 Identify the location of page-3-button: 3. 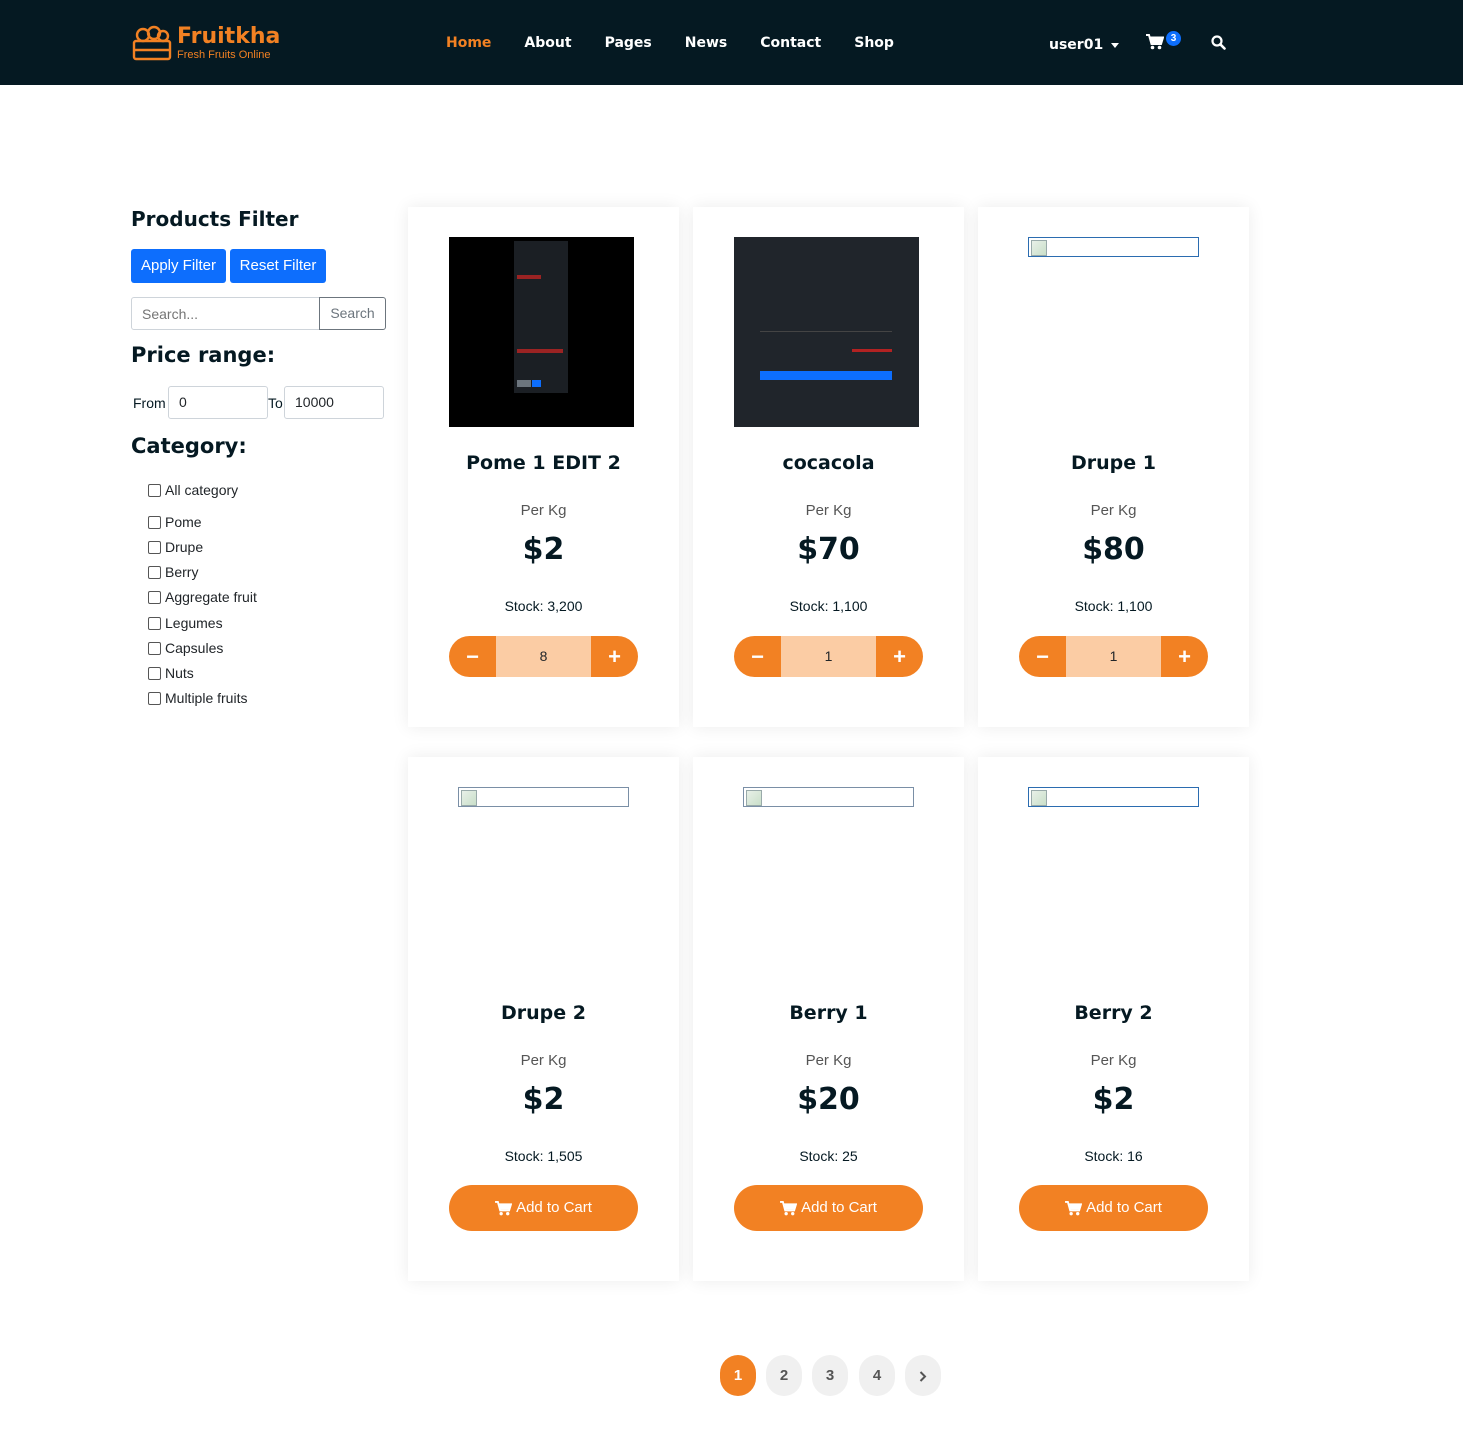
(830, 1375).